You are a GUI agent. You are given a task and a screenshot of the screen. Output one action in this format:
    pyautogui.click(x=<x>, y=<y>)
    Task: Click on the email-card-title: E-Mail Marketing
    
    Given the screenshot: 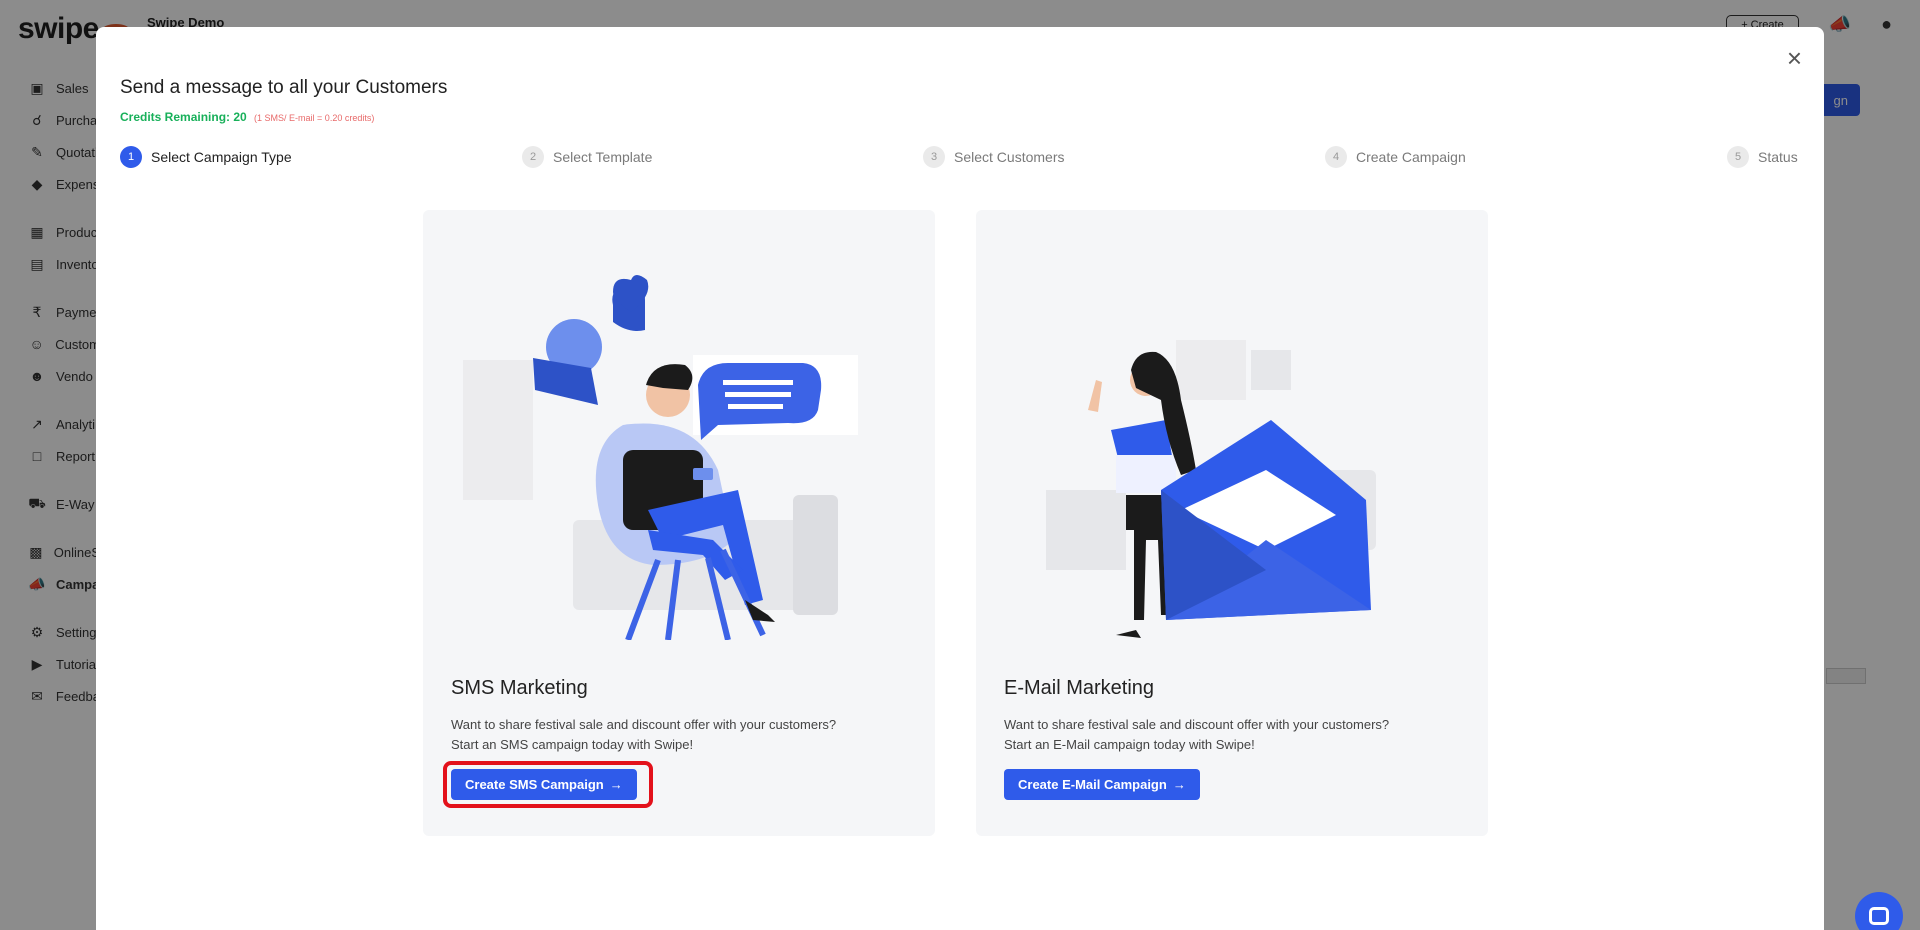 What is the action you would take?
    pyautogui.click(x=1079, y=688)
    